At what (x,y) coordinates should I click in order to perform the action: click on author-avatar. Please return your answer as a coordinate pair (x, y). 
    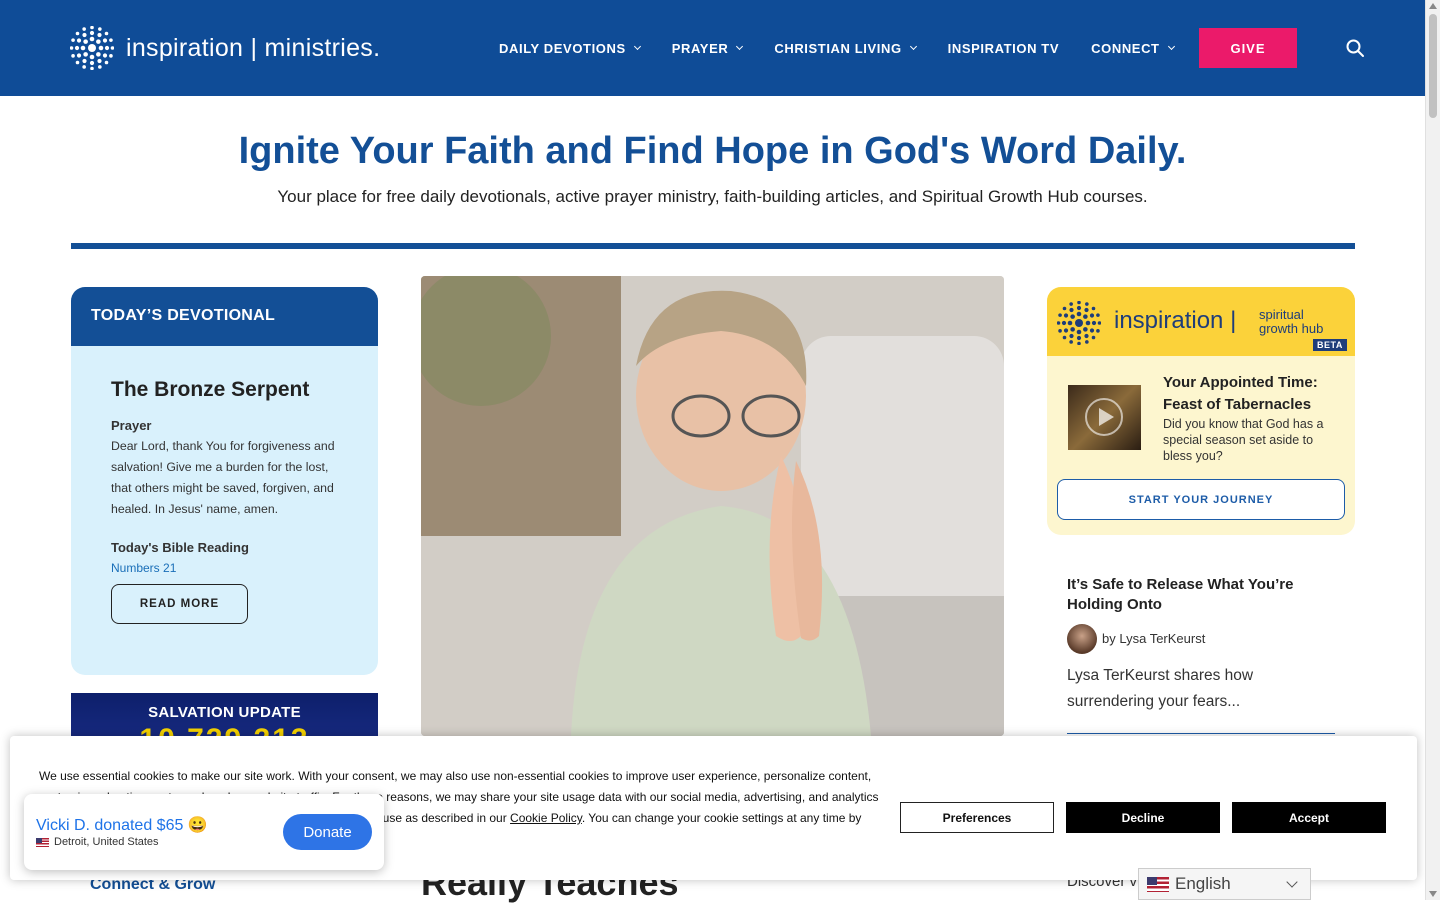
    Looking at the image, I should click on (1082, 639).